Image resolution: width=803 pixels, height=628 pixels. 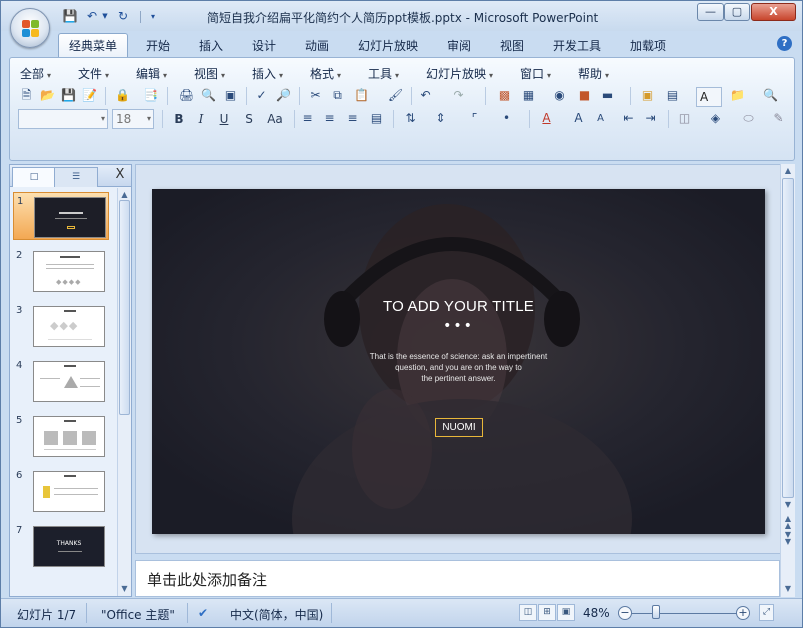 I want to click on shrink-font-icon: A, so click(x=600, y=118).